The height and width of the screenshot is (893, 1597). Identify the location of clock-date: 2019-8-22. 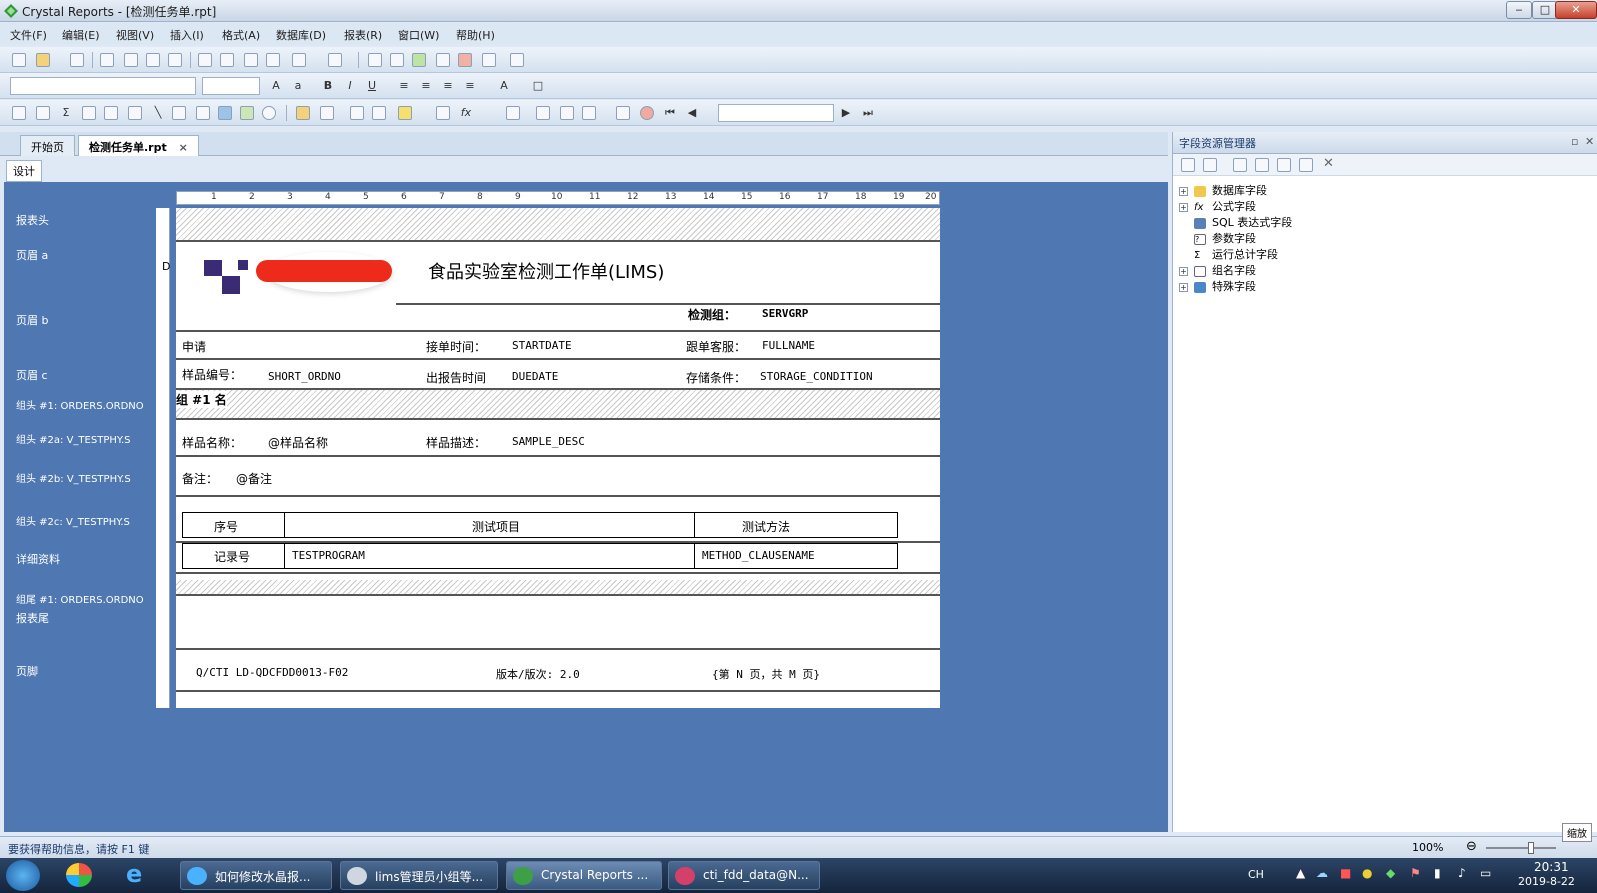
(1546, 881).